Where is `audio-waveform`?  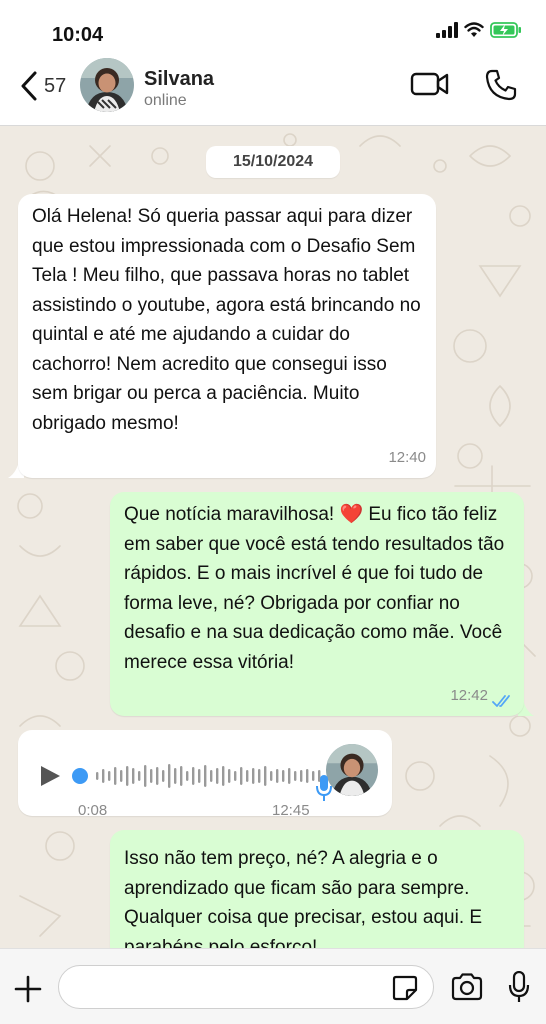 audio-waveform is located at coordinates (212, 776).